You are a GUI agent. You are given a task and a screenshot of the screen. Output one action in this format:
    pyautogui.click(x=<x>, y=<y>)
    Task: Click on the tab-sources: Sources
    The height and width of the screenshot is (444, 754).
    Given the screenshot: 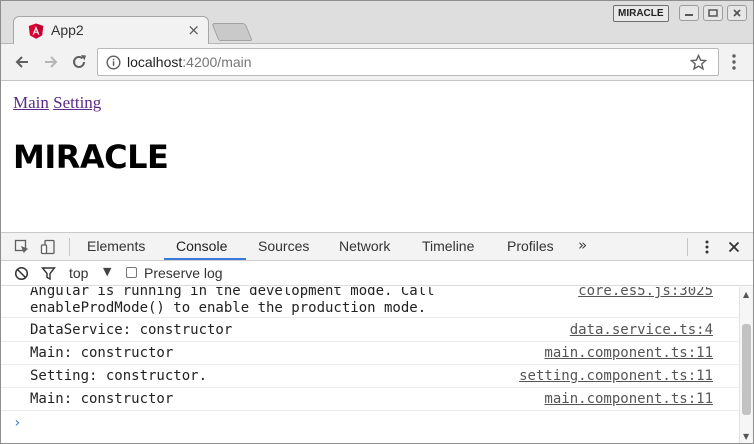 What is the action you would take?
    pyautogui.click(x=283, y=246)
    